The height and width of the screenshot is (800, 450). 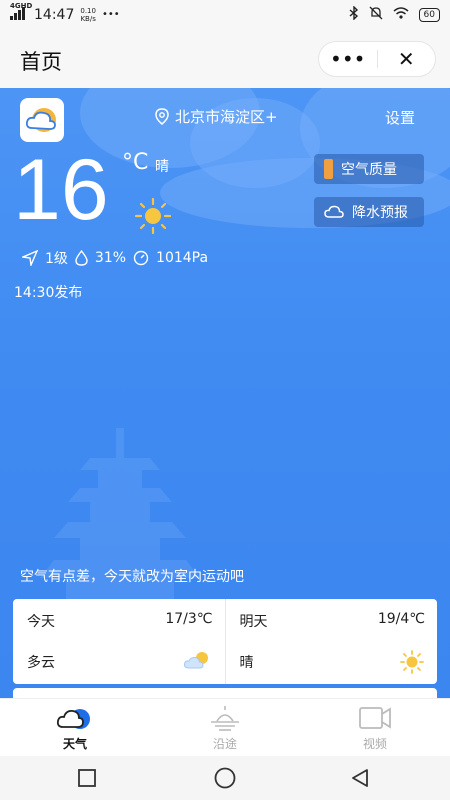 What do you see at coordinates (354, 14) in the screenshot?
I see `bluetooth-icon` at bounding box center [354, 14].